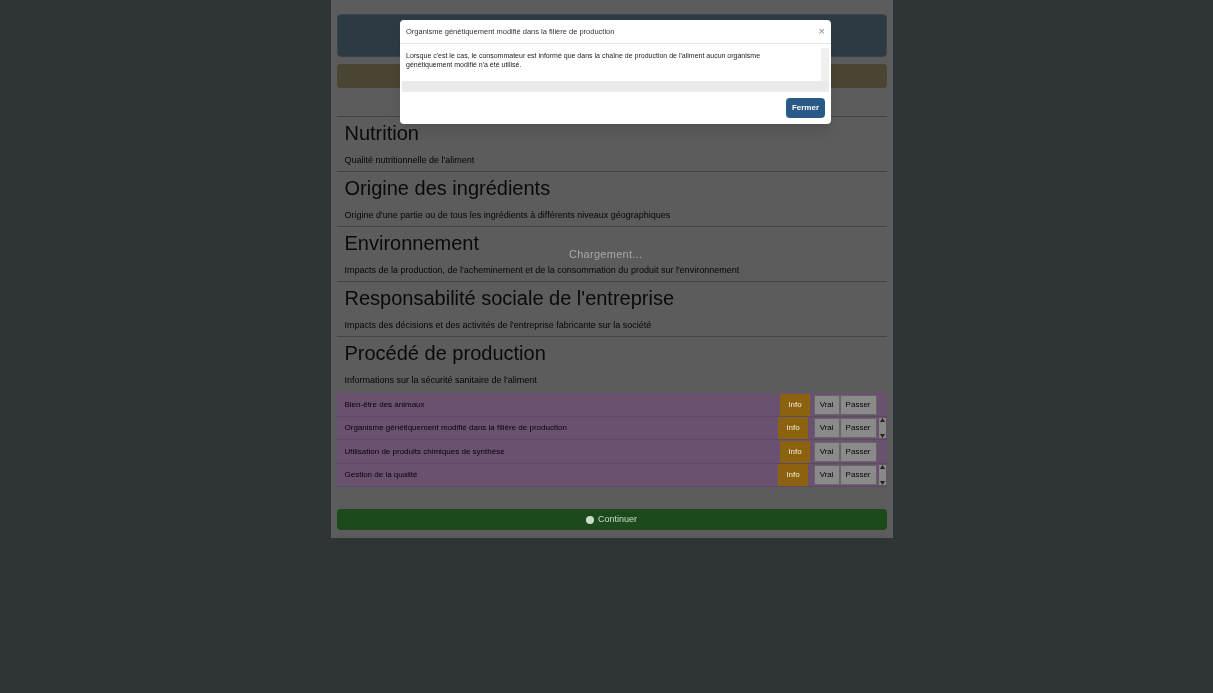 This screenshot has width=1213, height=693. What do you see at coordinates (498, 326) in the screenshot?
I see `section-description: Impacts des décisions et des activités de l'entreprise fabricante sur la société` at bounding box center [498, 326].